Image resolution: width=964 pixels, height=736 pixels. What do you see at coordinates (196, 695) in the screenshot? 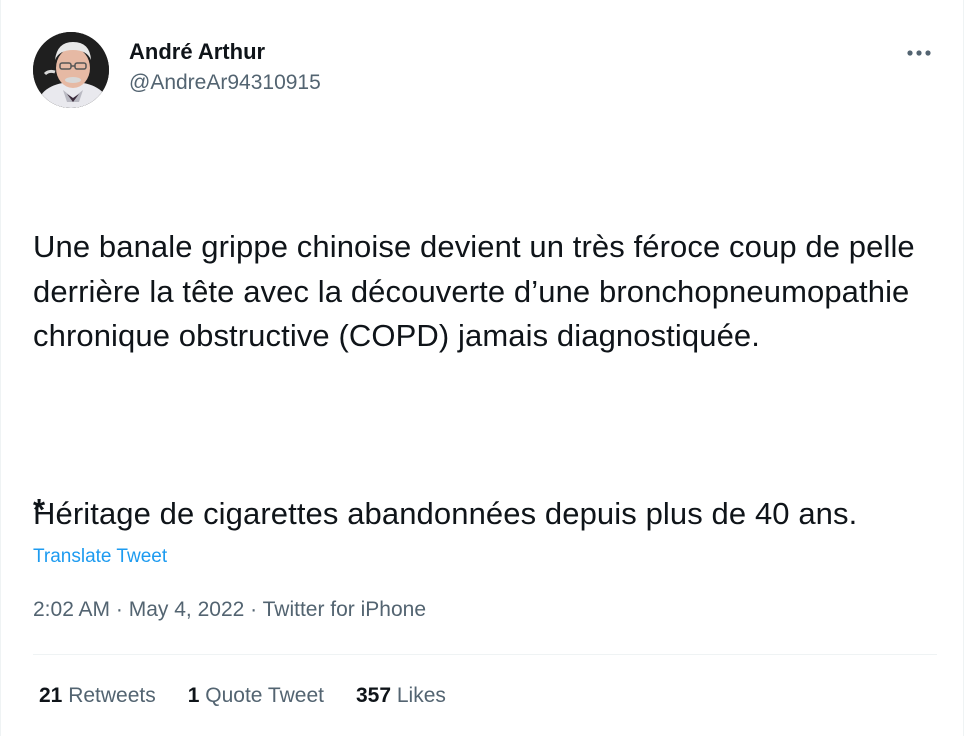
I see `quote-tweets-count: 1` at bounding box center [196, 695].